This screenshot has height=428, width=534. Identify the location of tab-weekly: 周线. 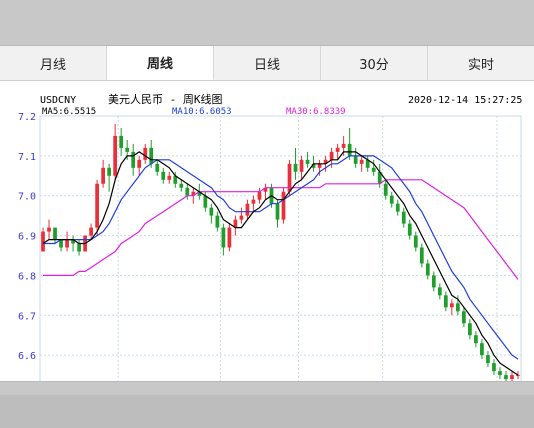
(160, 63).